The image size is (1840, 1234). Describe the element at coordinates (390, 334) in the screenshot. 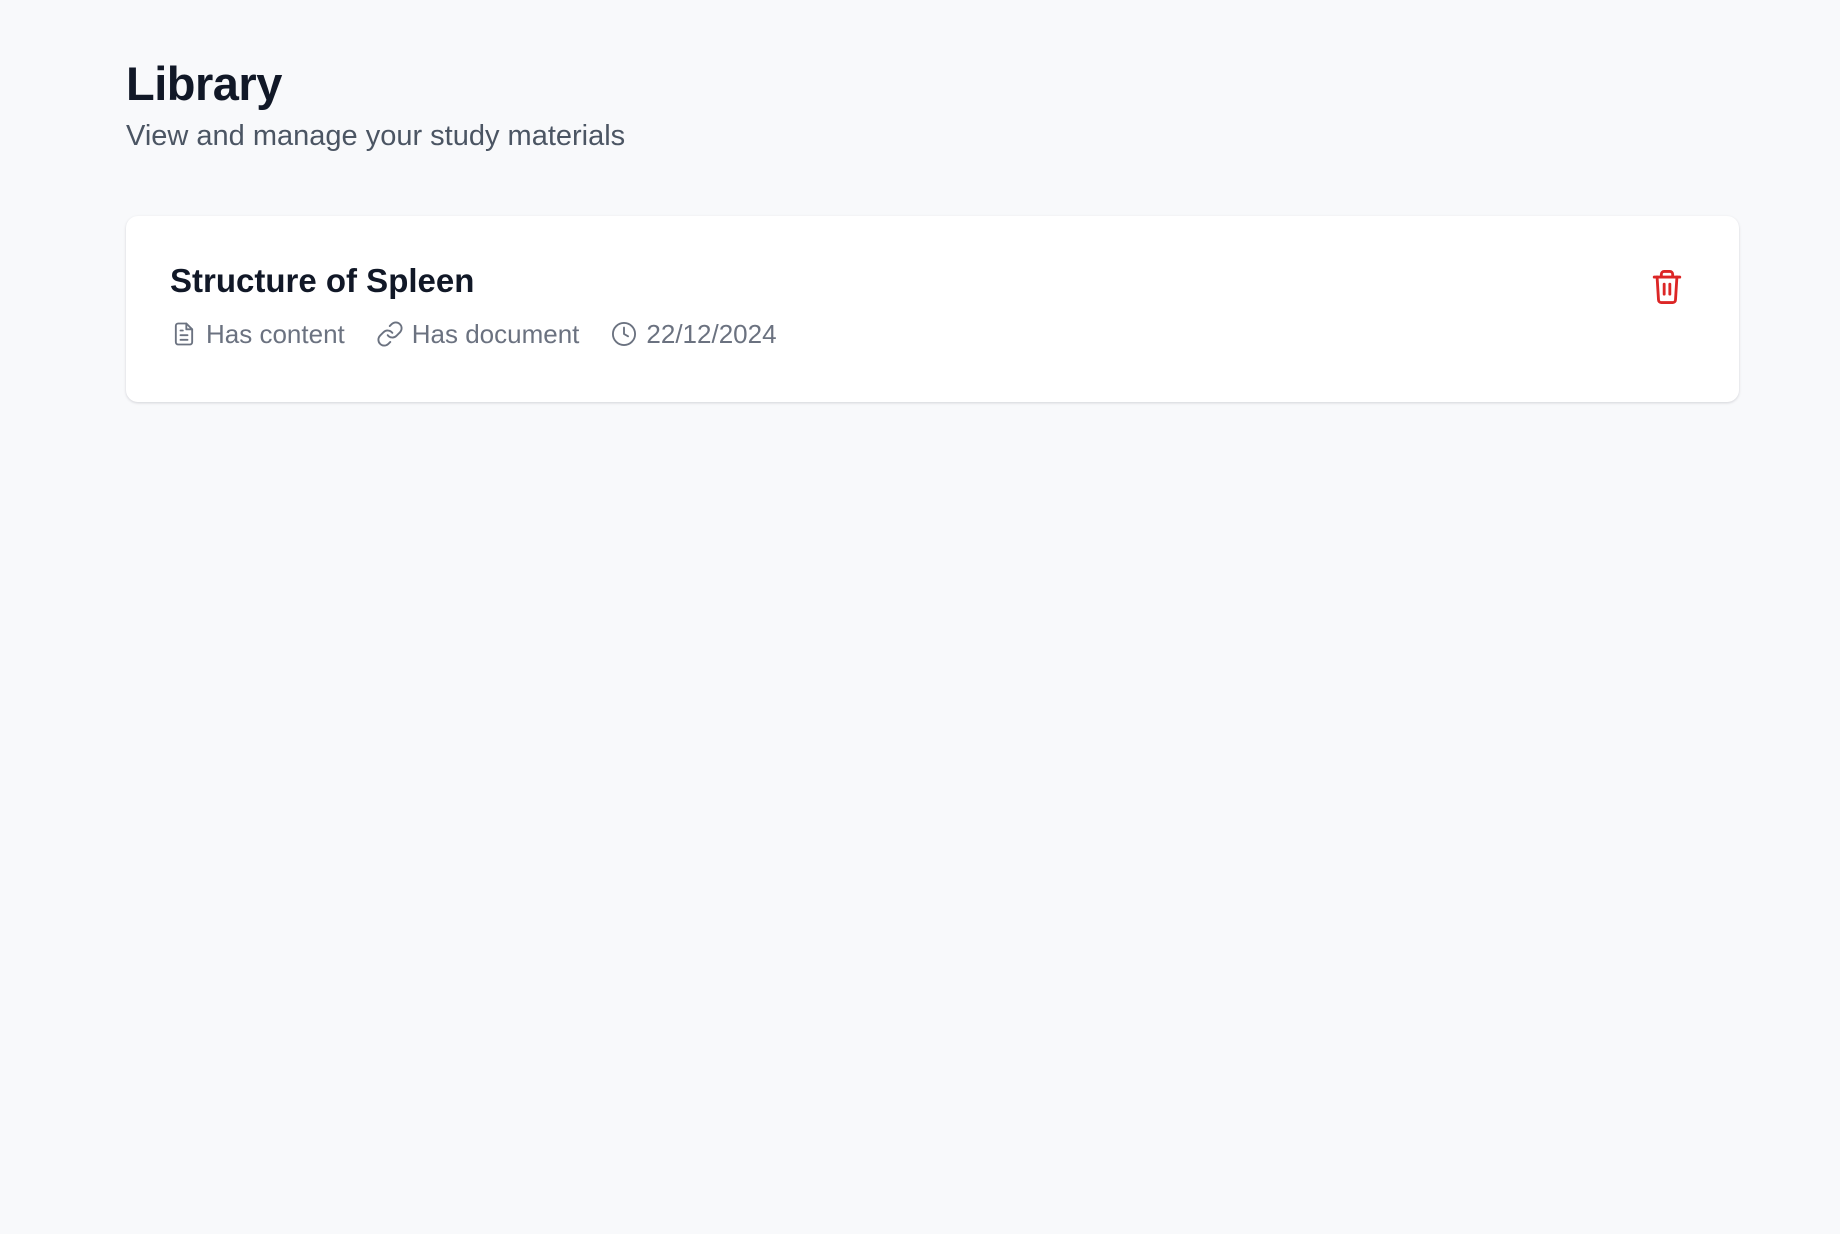

I see `link-icon` at that location.